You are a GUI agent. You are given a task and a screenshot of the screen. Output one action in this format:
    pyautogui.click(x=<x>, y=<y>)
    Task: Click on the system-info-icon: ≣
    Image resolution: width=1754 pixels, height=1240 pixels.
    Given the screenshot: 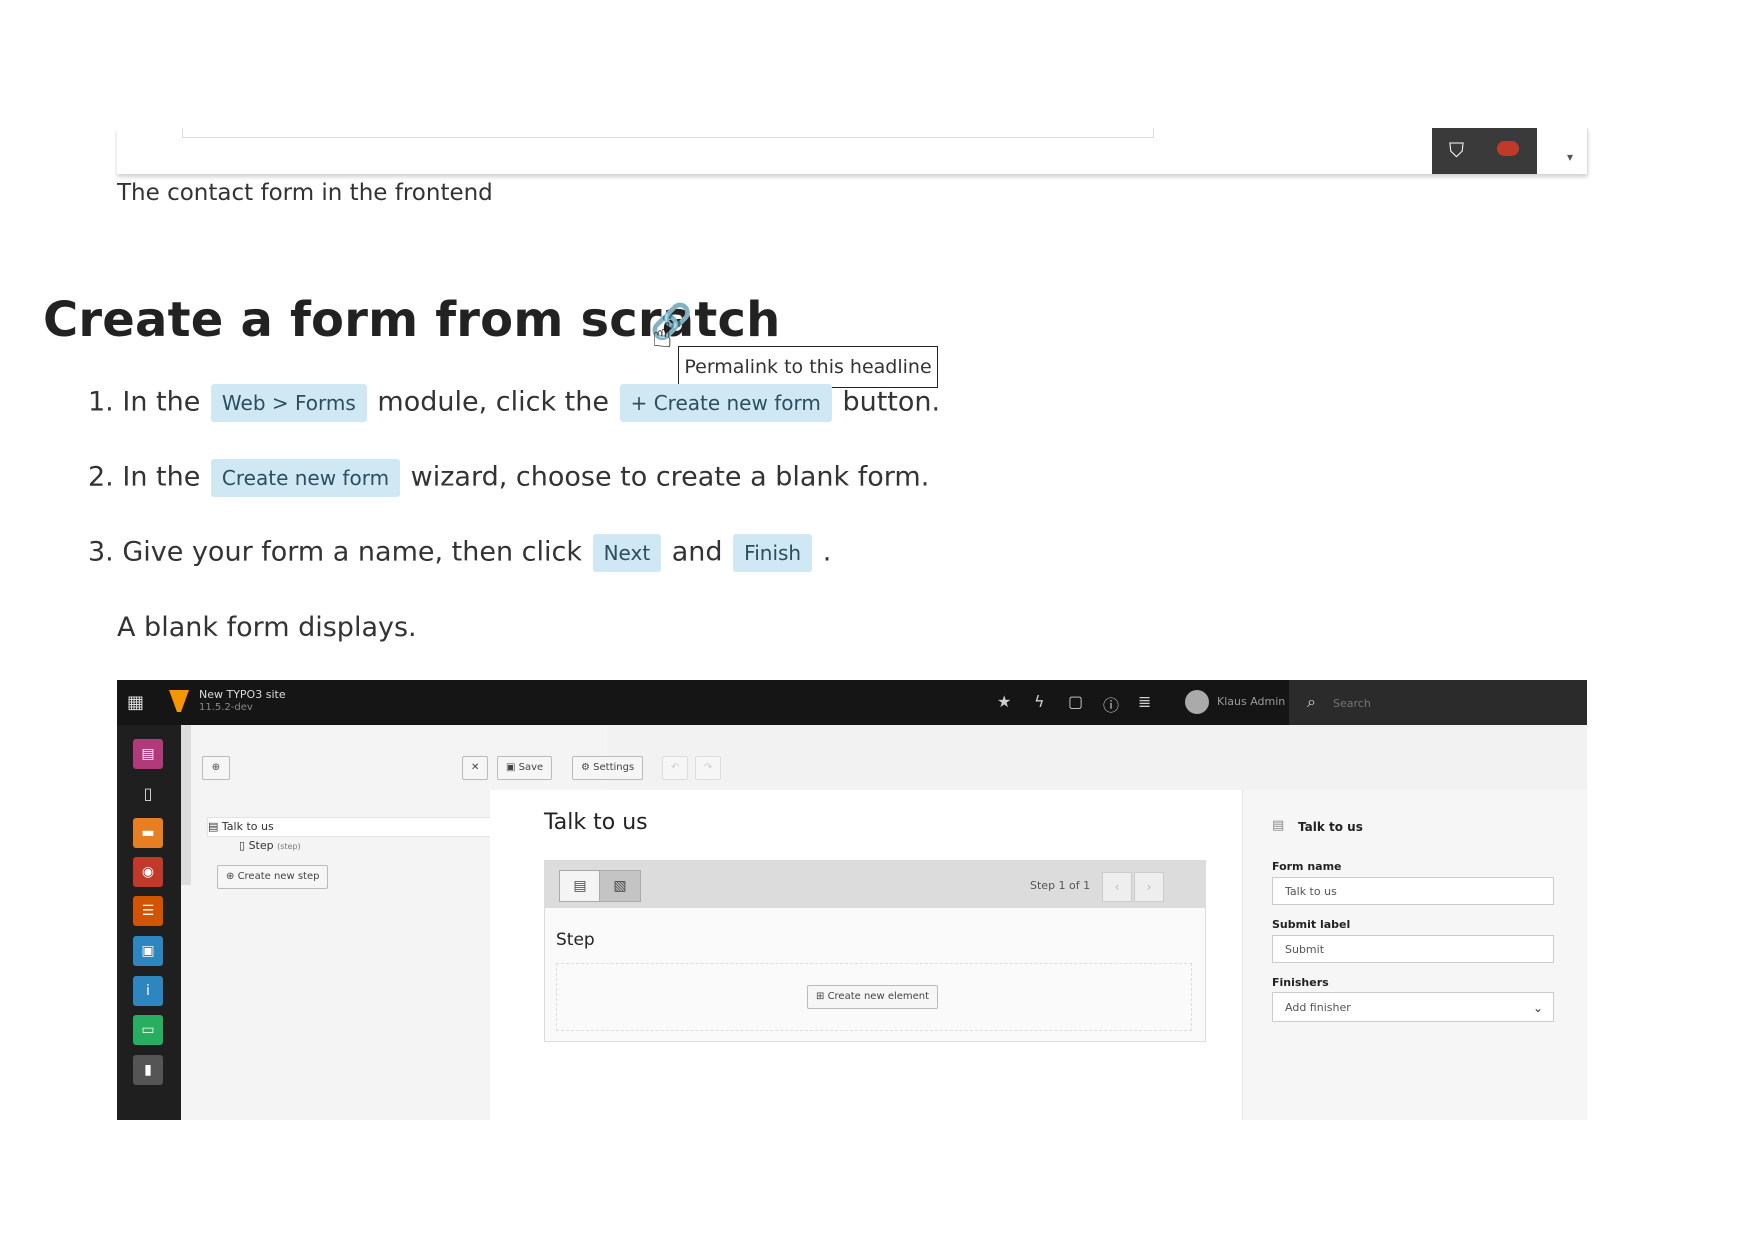 What is the action you would take?
    pyautogui.click(x=1144, y=701)
    